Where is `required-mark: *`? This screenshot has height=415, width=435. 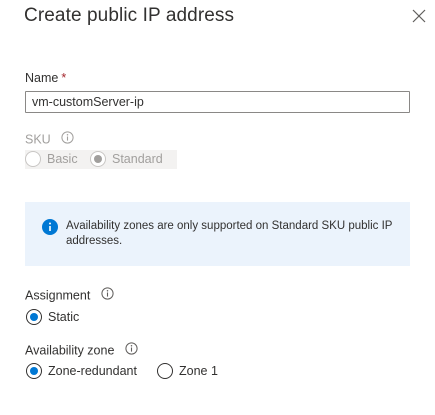 required-mark: * is located at coordinates (64, 78).